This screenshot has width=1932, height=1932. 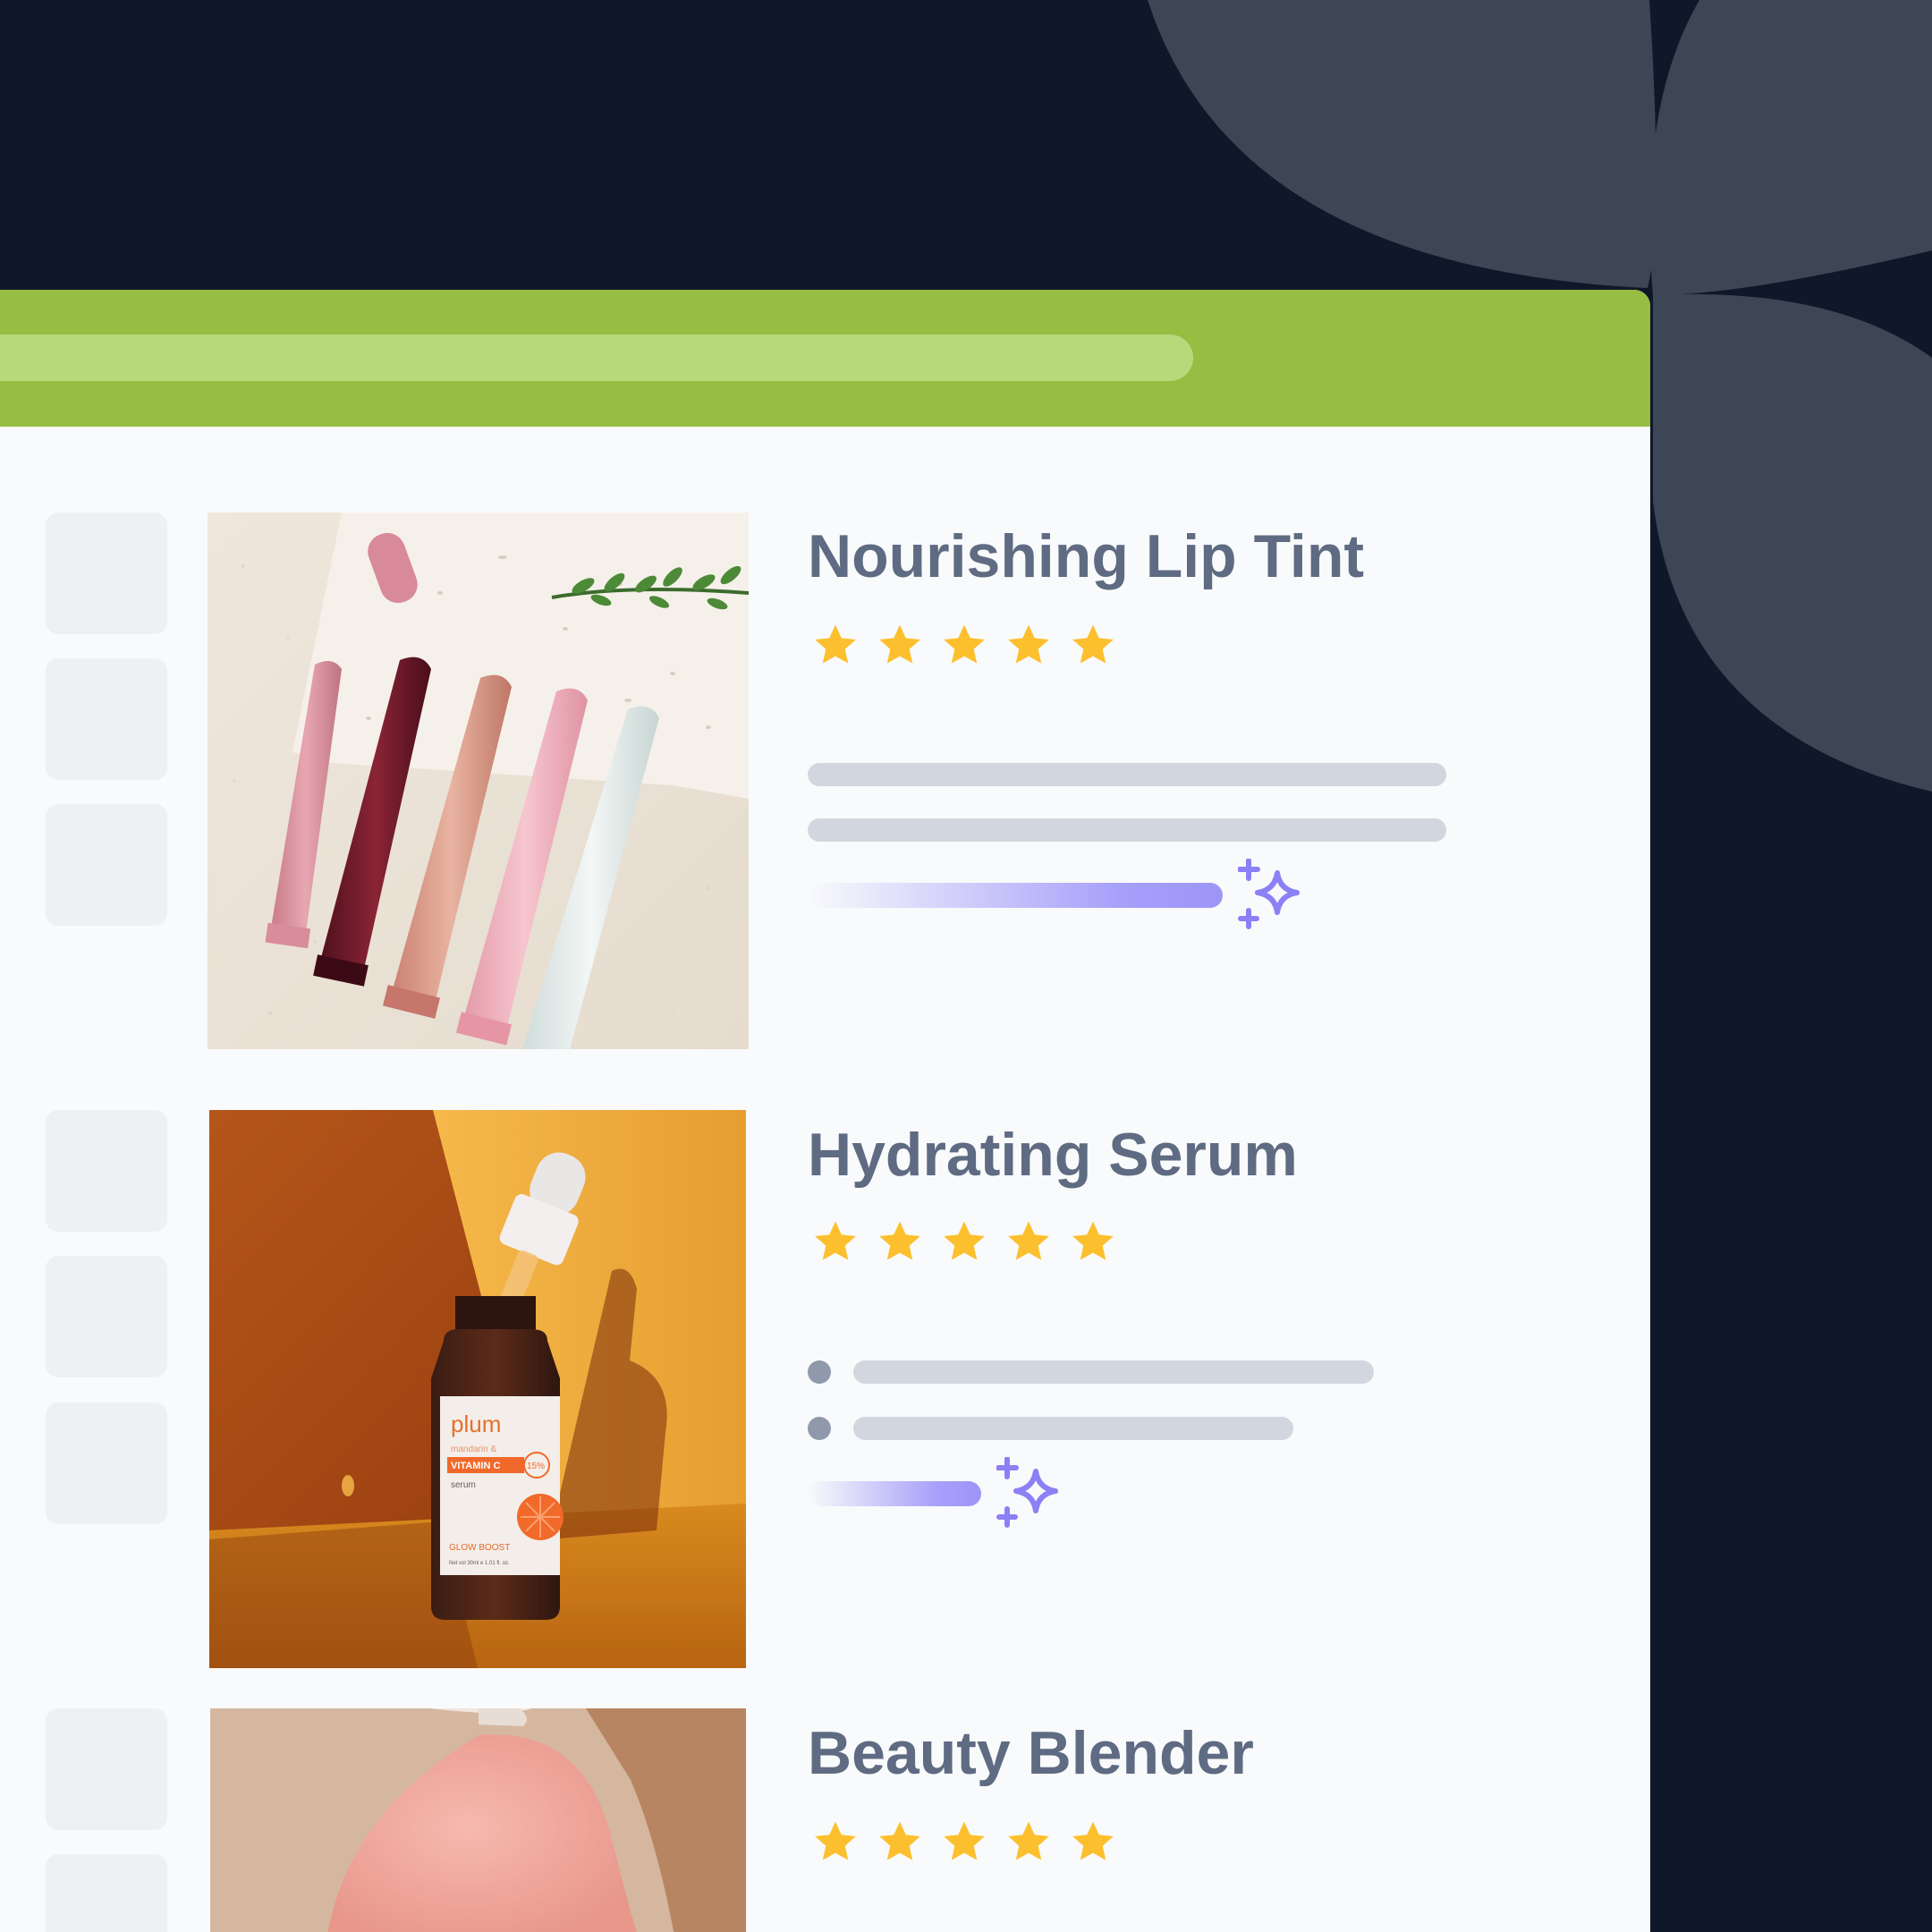 I want to click on bottle-label-text: mandarin &, so click(x=473, y=1449).